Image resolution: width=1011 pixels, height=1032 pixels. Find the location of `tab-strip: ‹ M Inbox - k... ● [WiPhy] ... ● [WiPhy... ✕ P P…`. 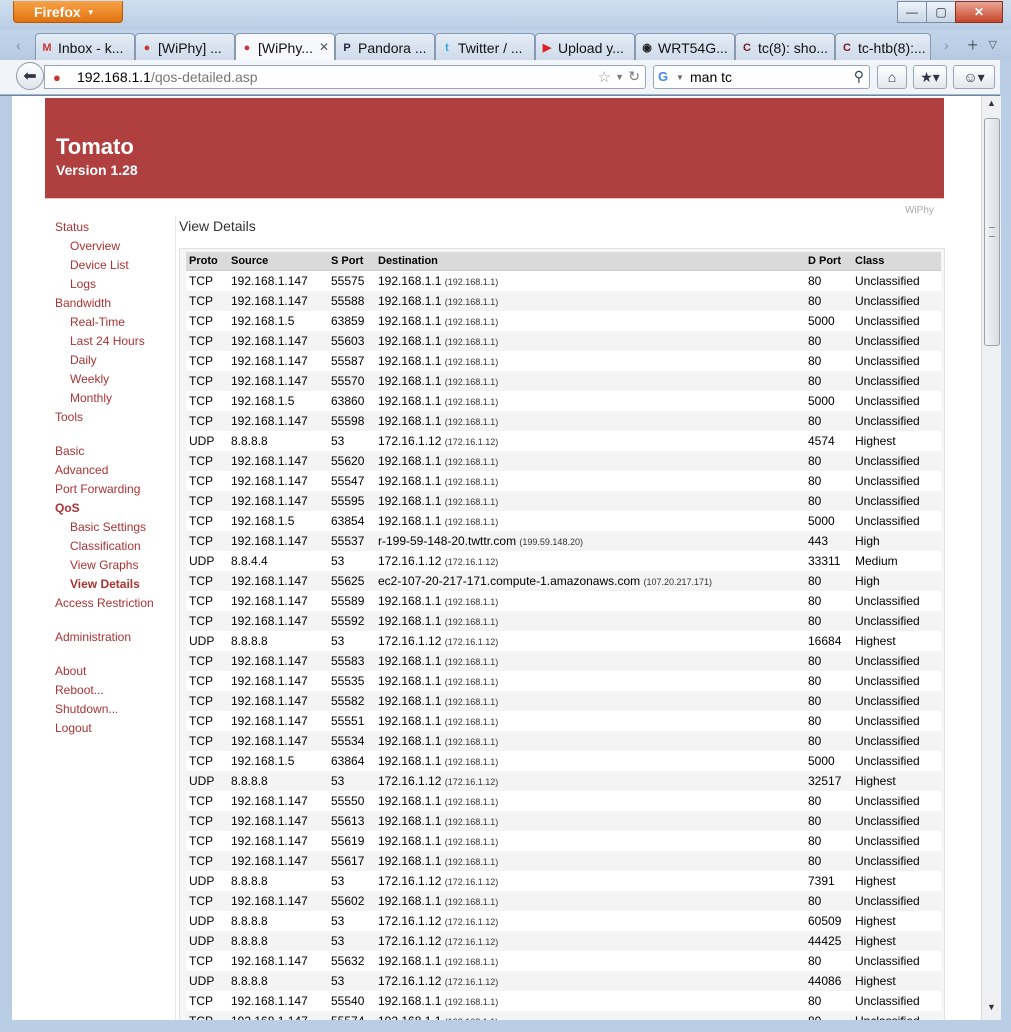

tab-strip: ‹ M Inbox - k... ● [WiPhy] ... ● [WiPhy... ✕ P P… is located at coordinates (505, 45).